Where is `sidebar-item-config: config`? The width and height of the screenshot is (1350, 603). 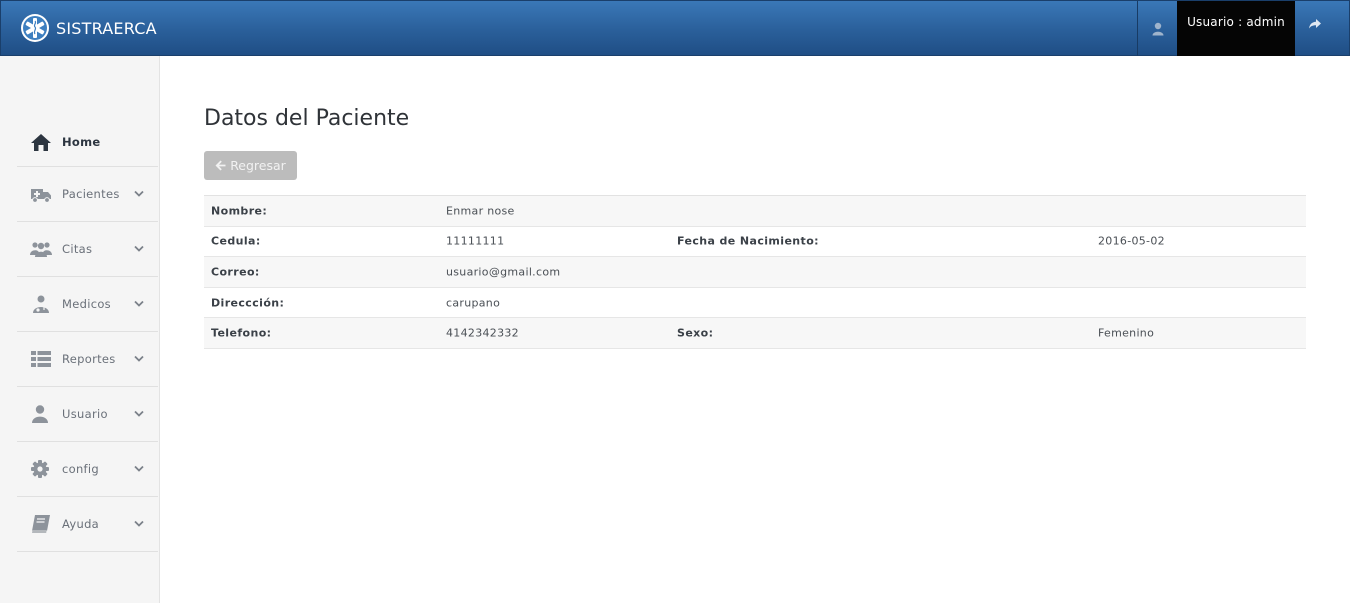
sidebar-item-config: config is located at coordinates (87, 469).